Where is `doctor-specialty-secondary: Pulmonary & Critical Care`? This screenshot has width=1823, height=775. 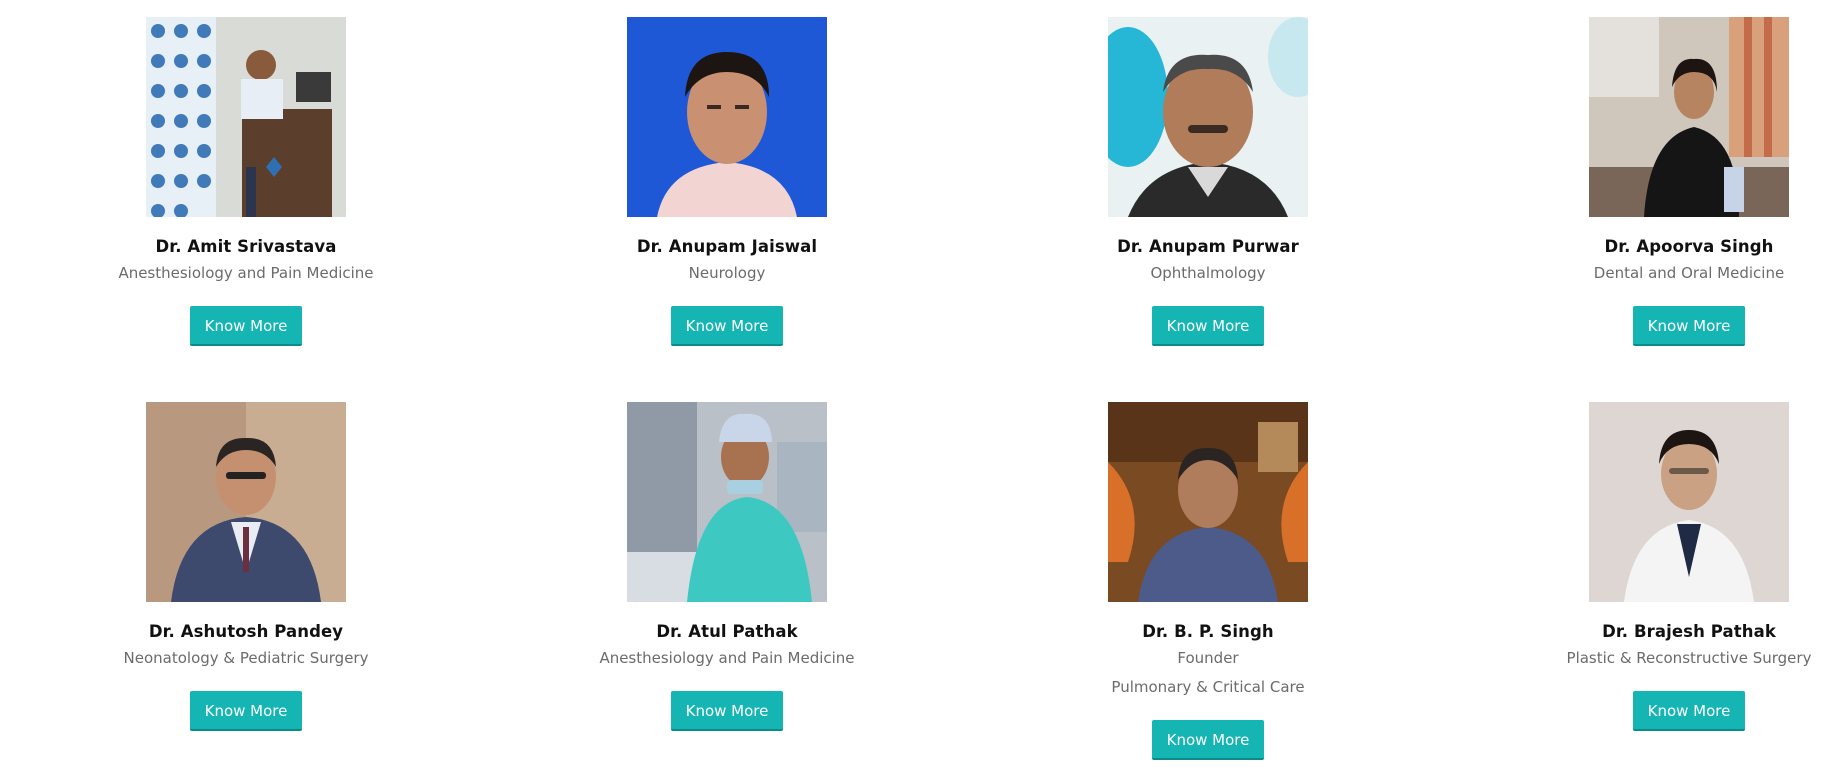 doctor-specialty-secondary: Pulmonary & Critical Care is located at coordinates (1208, 687).